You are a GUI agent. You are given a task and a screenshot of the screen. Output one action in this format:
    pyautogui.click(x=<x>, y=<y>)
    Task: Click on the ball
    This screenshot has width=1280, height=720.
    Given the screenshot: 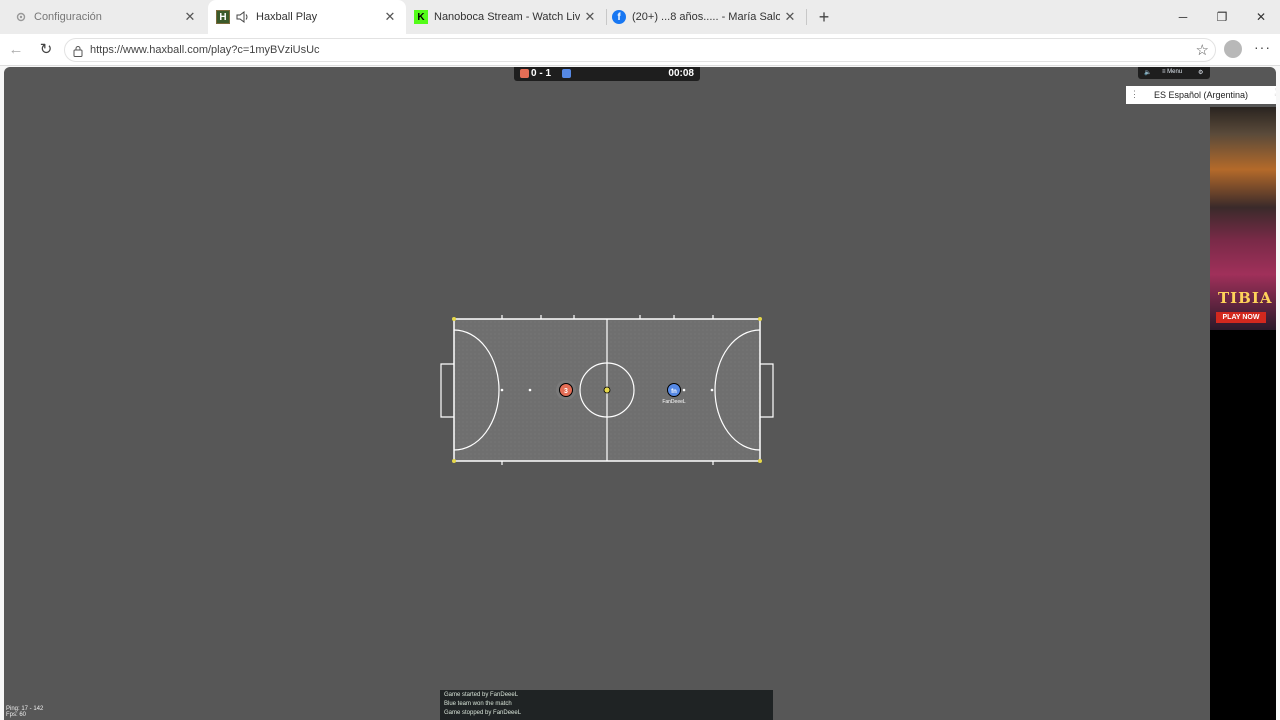 What is the action you would take?
    pyautogui.click(x=607, y=390)
    